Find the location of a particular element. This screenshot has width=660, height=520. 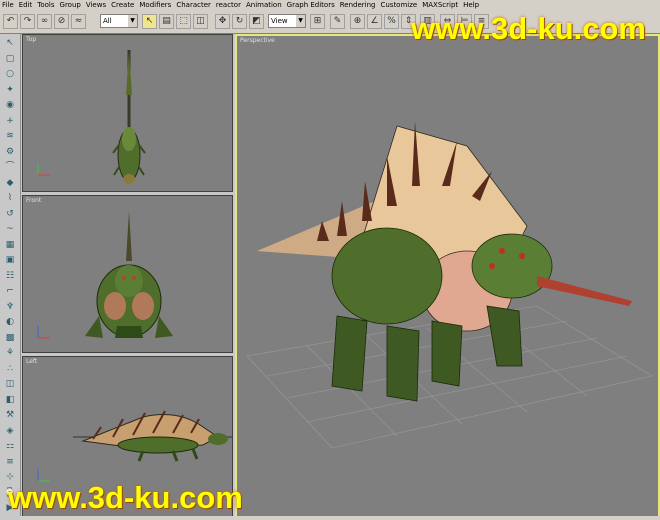

menu-item-graph-editors: Graph Editors is located at coordinates (311, 5).